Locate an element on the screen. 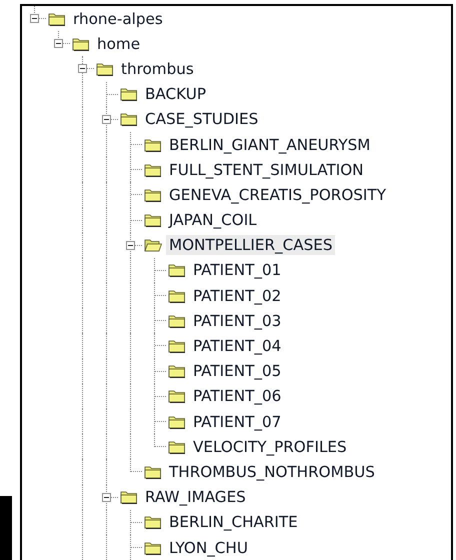  tree-item: LYON_CHU is located at coordinates (208, 548).